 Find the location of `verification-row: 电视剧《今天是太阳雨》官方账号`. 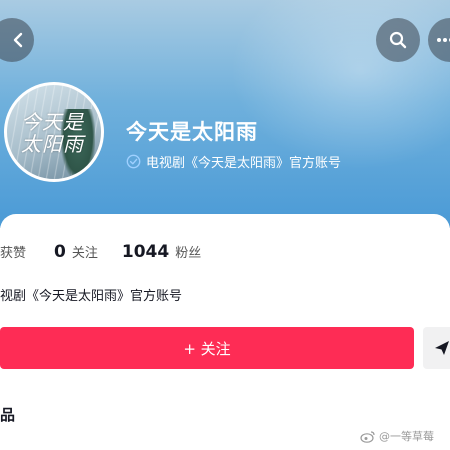

verification-row: 电视剧《今天是太阳雨》官方账号 is located at coordinates (233, 161).